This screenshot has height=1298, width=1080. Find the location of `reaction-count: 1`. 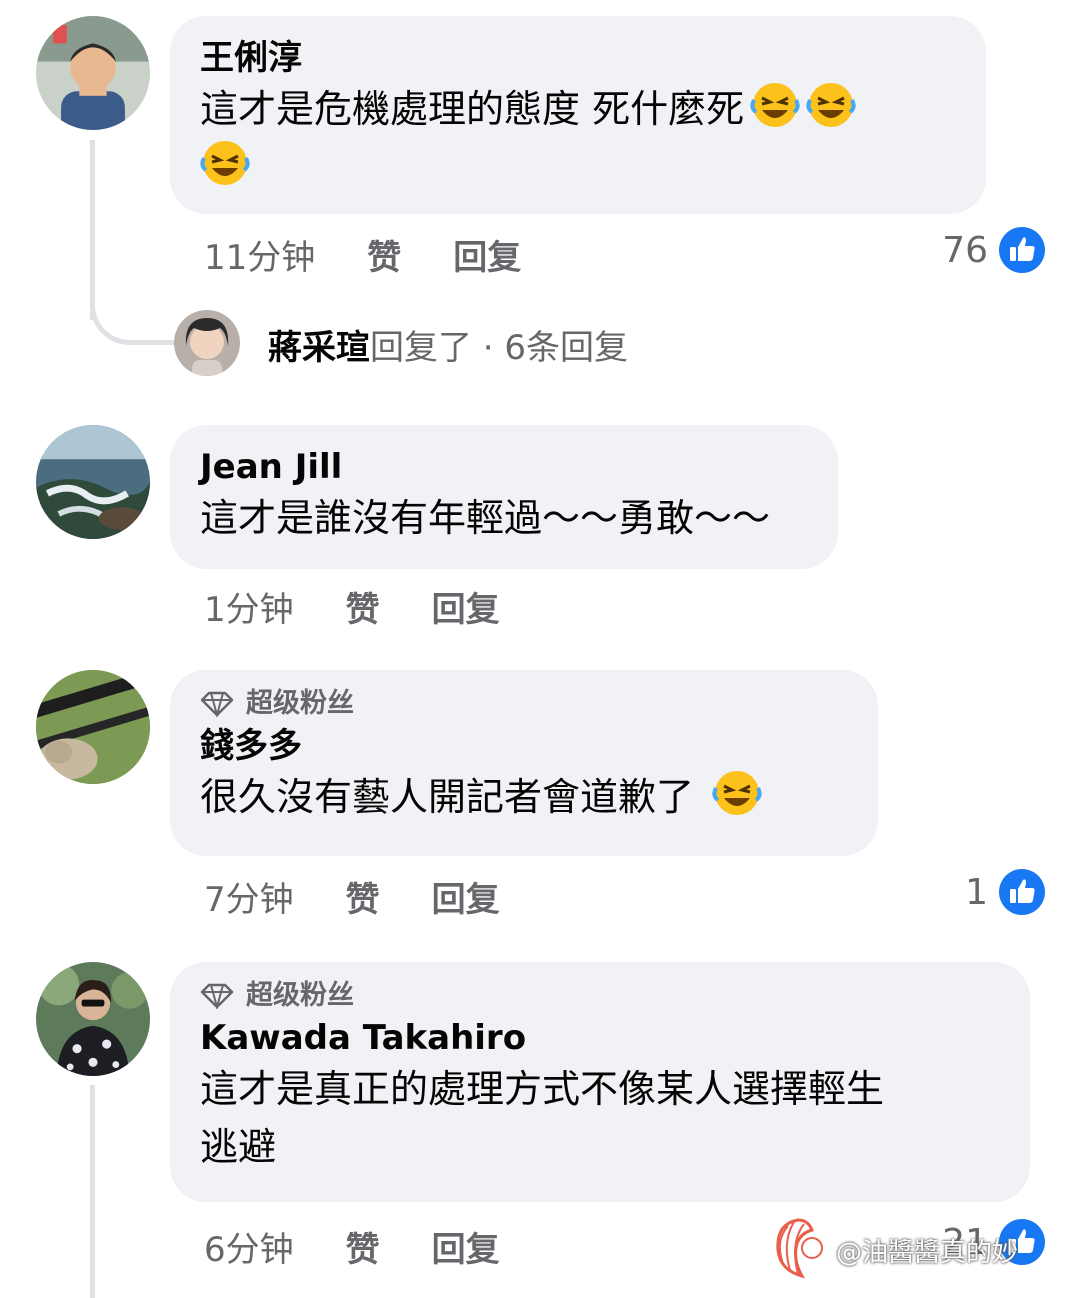

reaction-count: 1 is located at coordinates (976, 892).